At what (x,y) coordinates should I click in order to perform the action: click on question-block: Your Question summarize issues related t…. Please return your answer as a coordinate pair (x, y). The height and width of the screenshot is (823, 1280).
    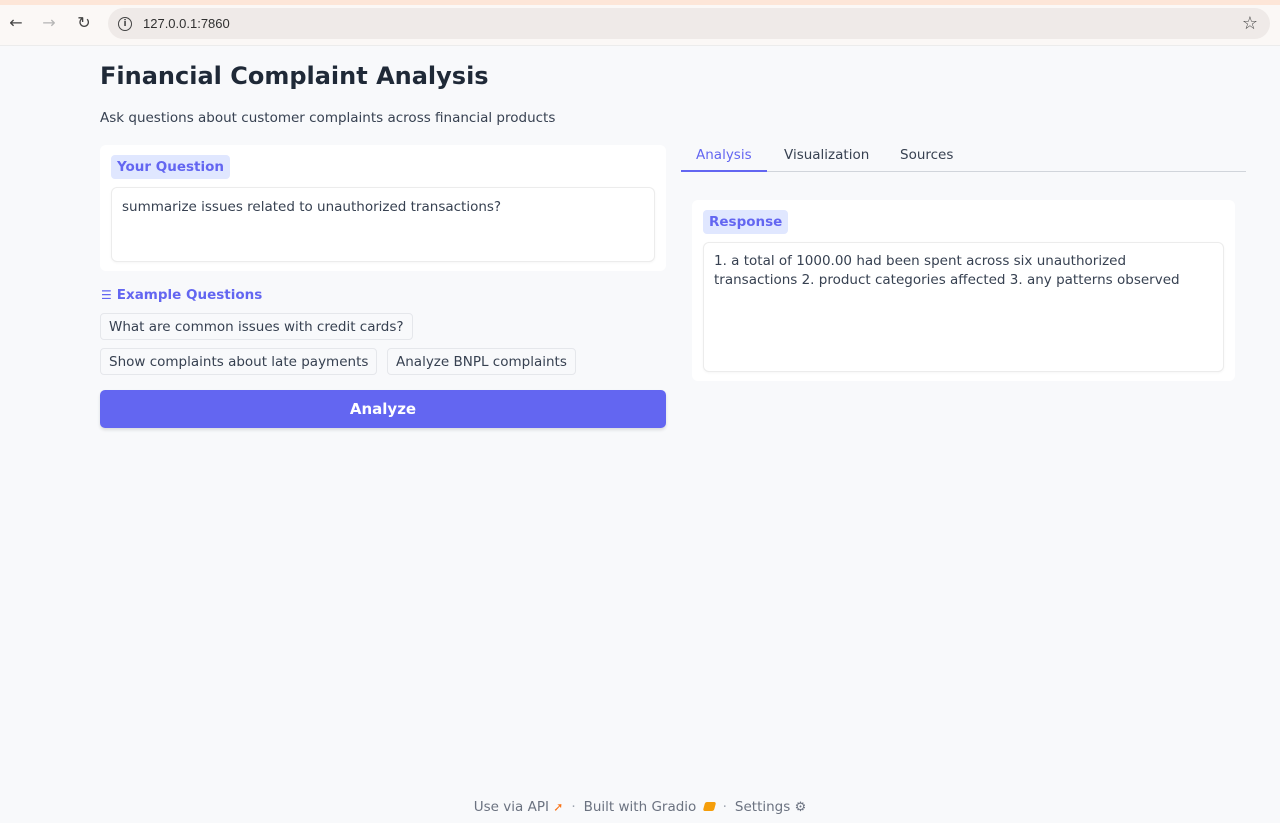
    Looking at the image, I should click on (383, 208).